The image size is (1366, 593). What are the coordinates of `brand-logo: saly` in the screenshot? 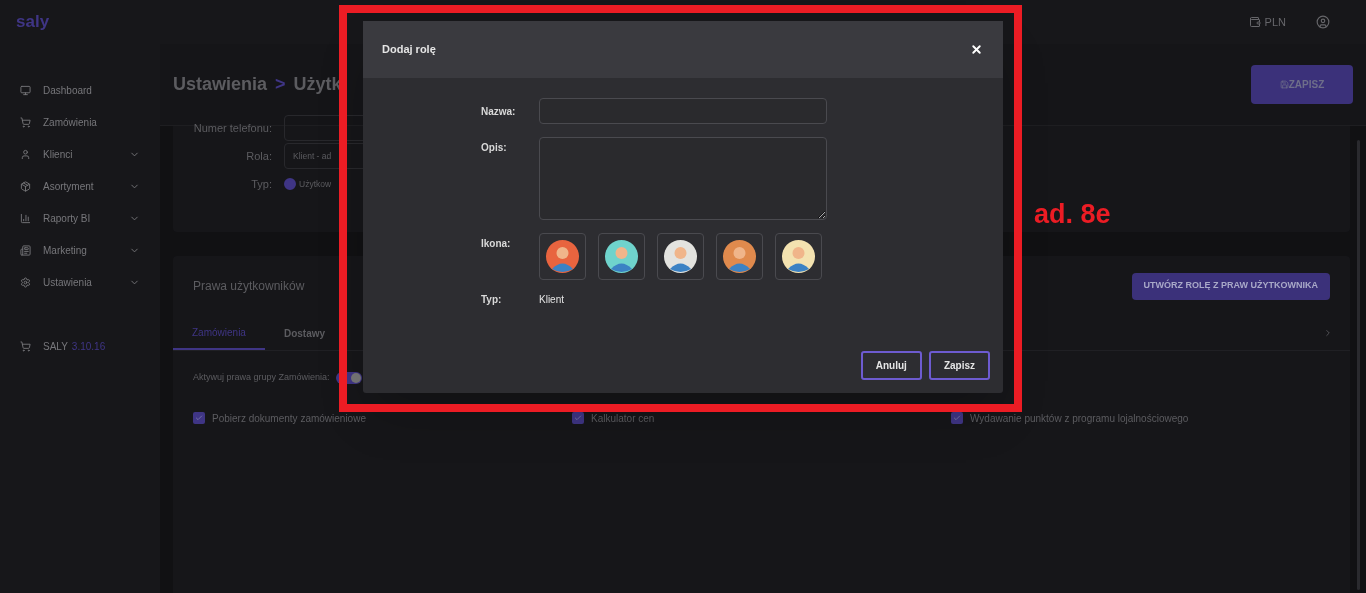 It's located at (33, 22).